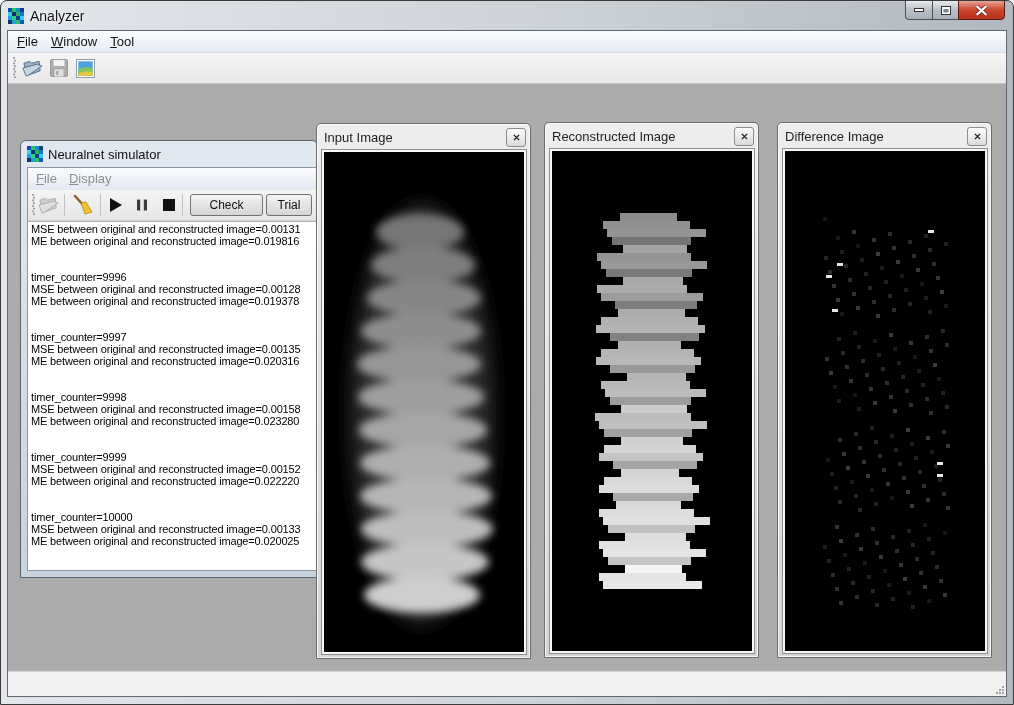  Describe the element at coordinates (116, 205) in the screenshot. I see `play-icon` at that location.